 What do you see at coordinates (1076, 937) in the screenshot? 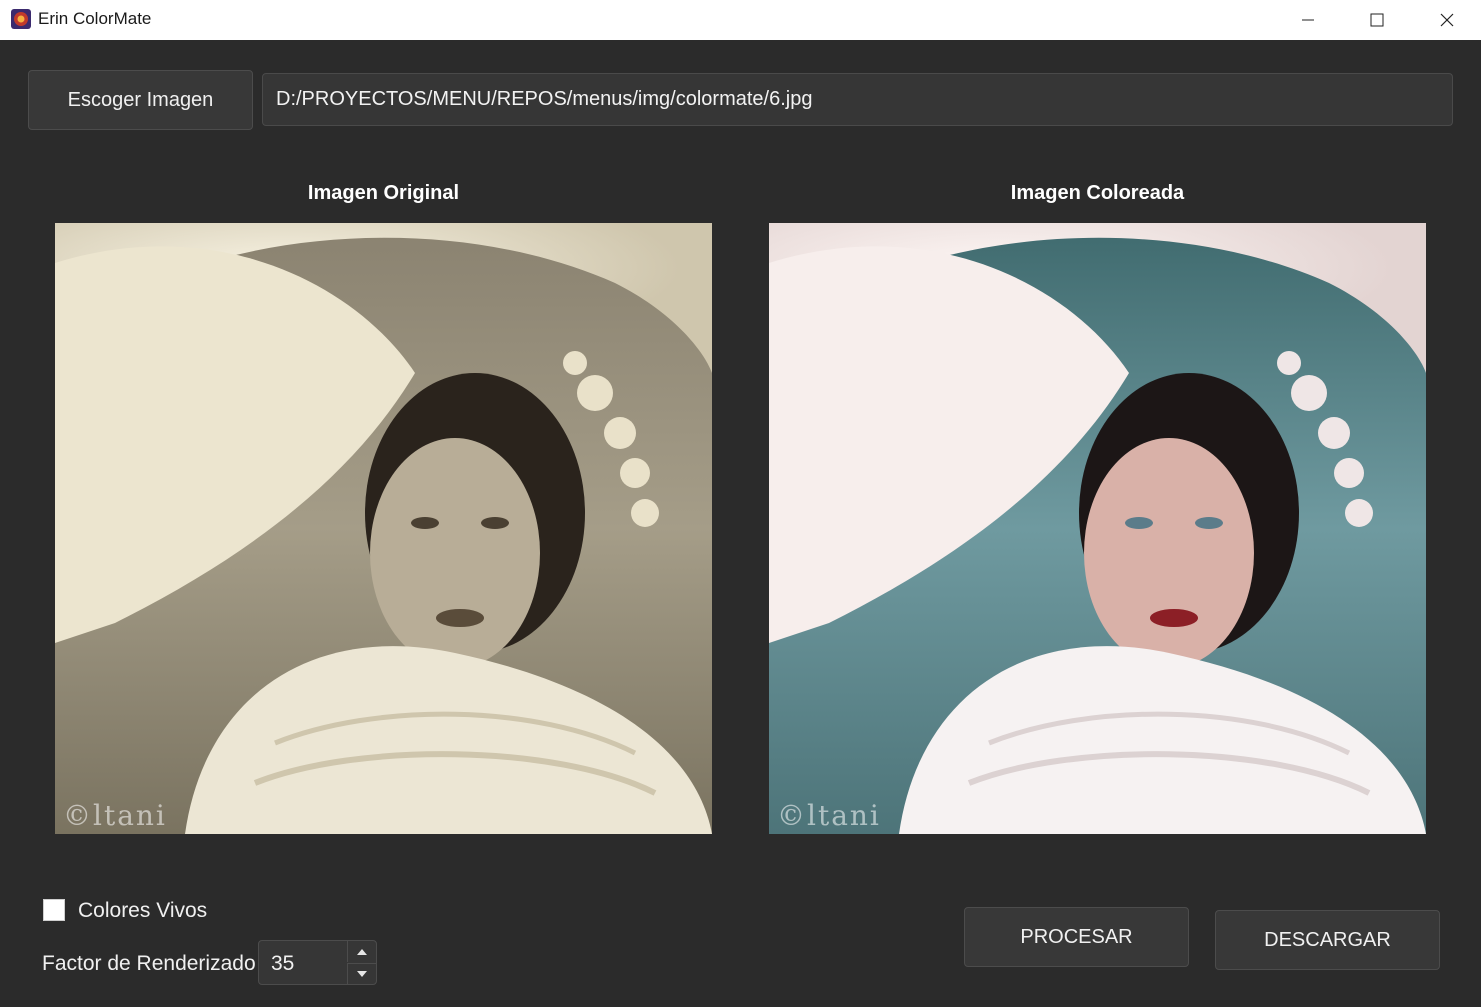
I see `process-button: PROCESAR` at bounding box center [1076, 937].